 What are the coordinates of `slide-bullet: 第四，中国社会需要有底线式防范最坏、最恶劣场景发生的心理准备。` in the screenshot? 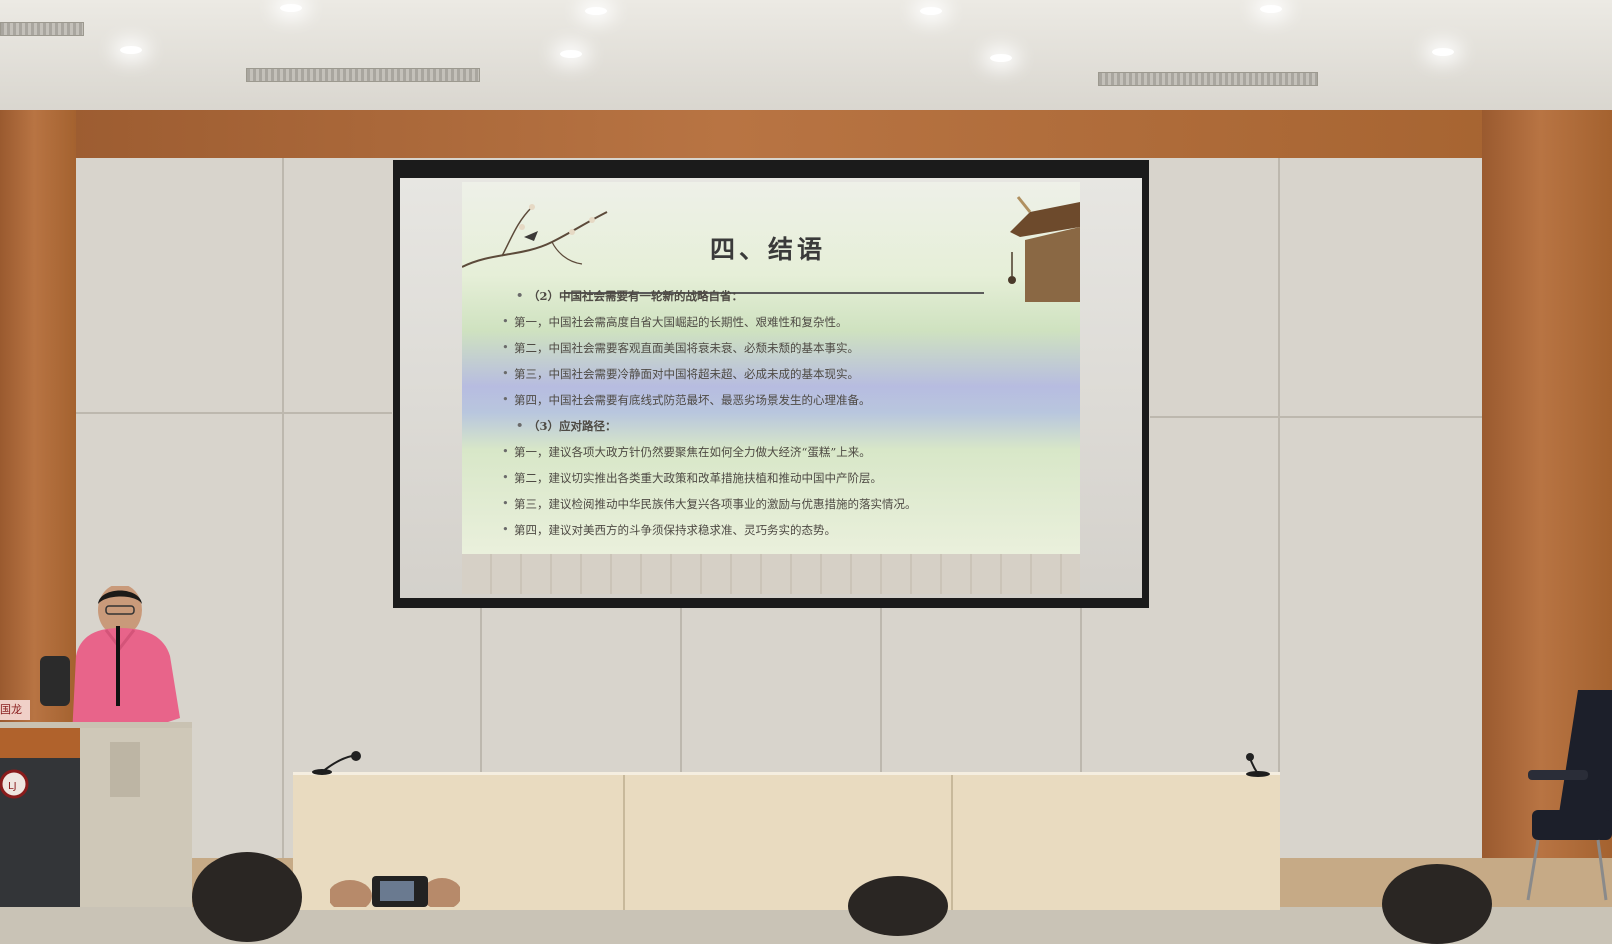 It's located at (686, 400).